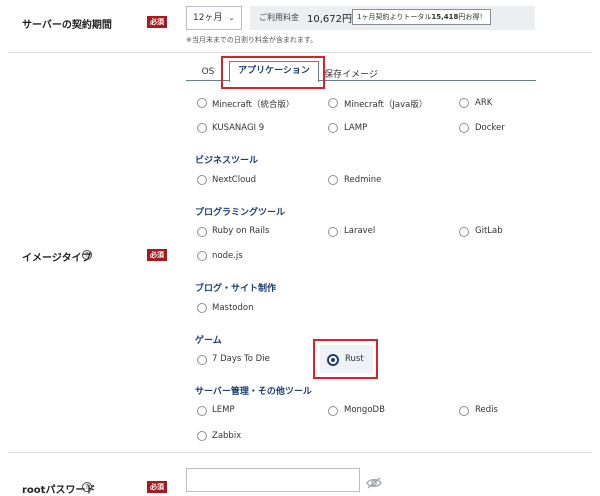 The height and width of the screenshot is (496, 600). Describe the element at coordinates (484, 103) in the screenshot. I see `option-label: ARK` at that location.